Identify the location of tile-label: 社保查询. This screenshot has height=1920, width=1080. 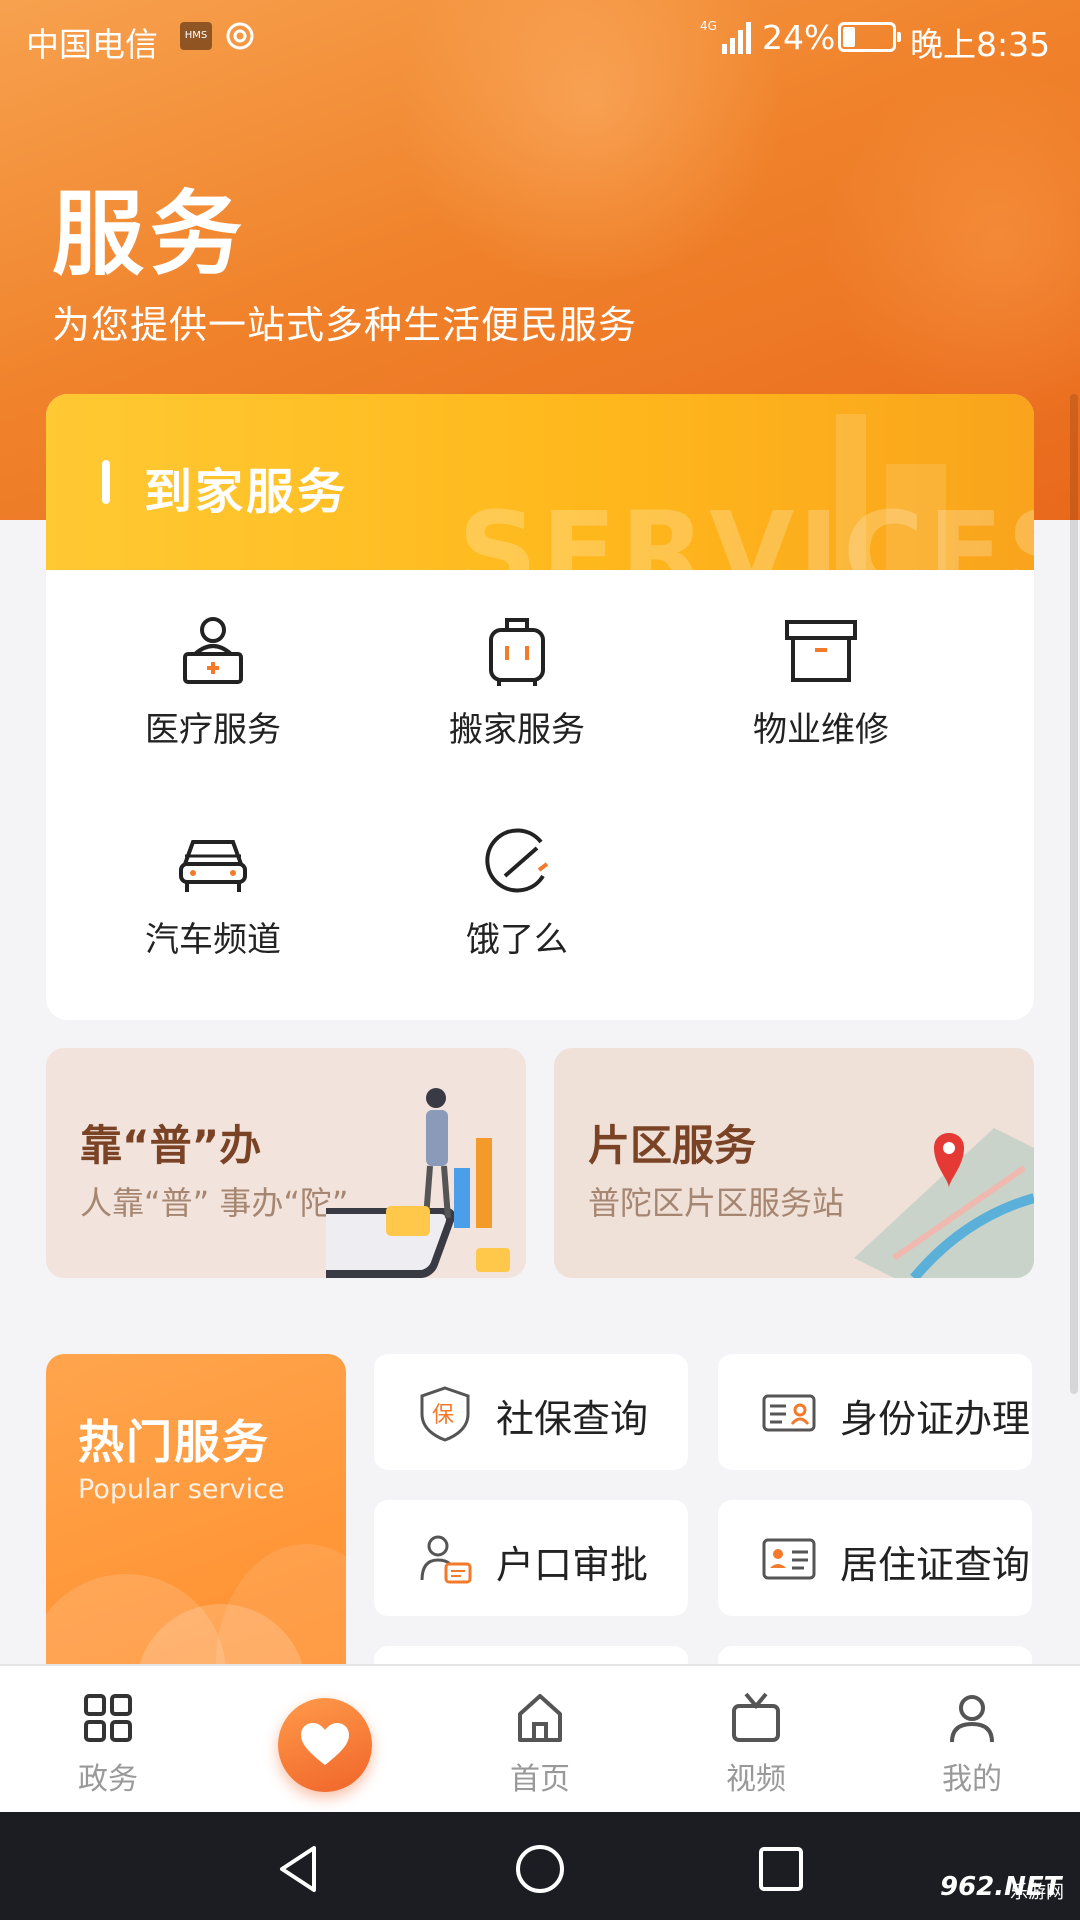
(572, 1419).